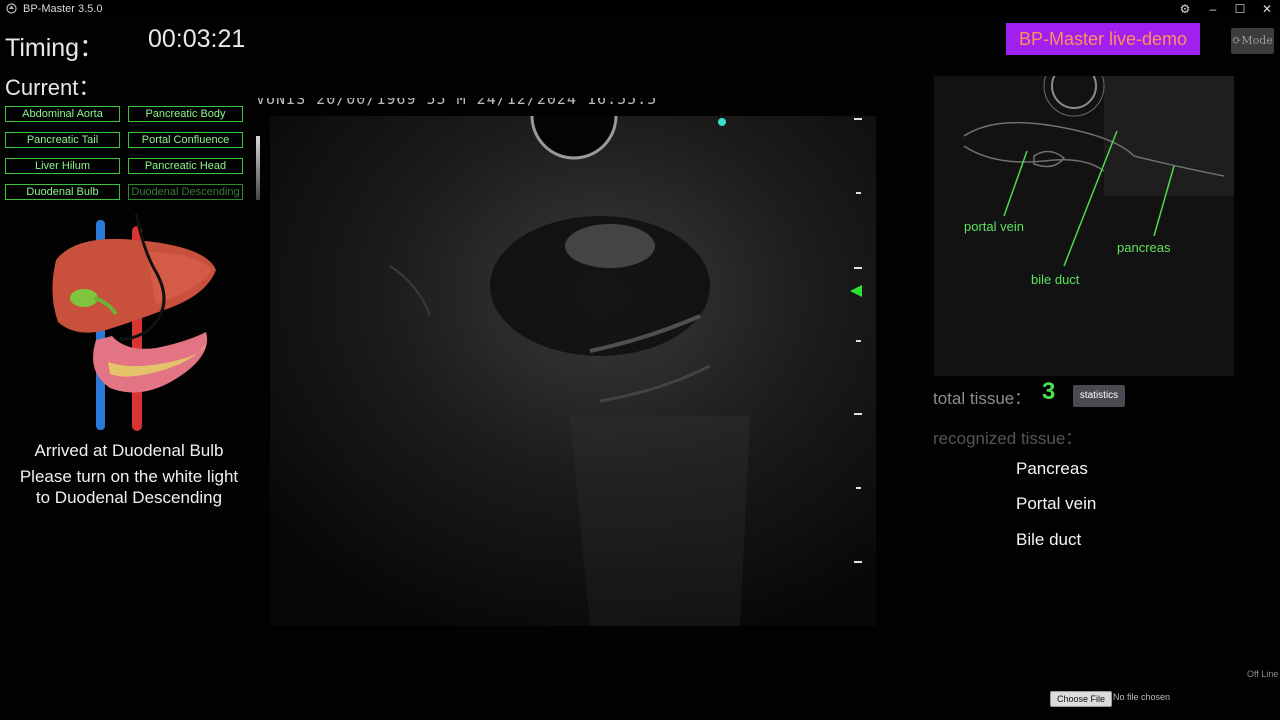  Describe the element at coordinates (1103, 39) in the screenshot. I see `live-demo-badge: BP-Master live-demo` at that location.